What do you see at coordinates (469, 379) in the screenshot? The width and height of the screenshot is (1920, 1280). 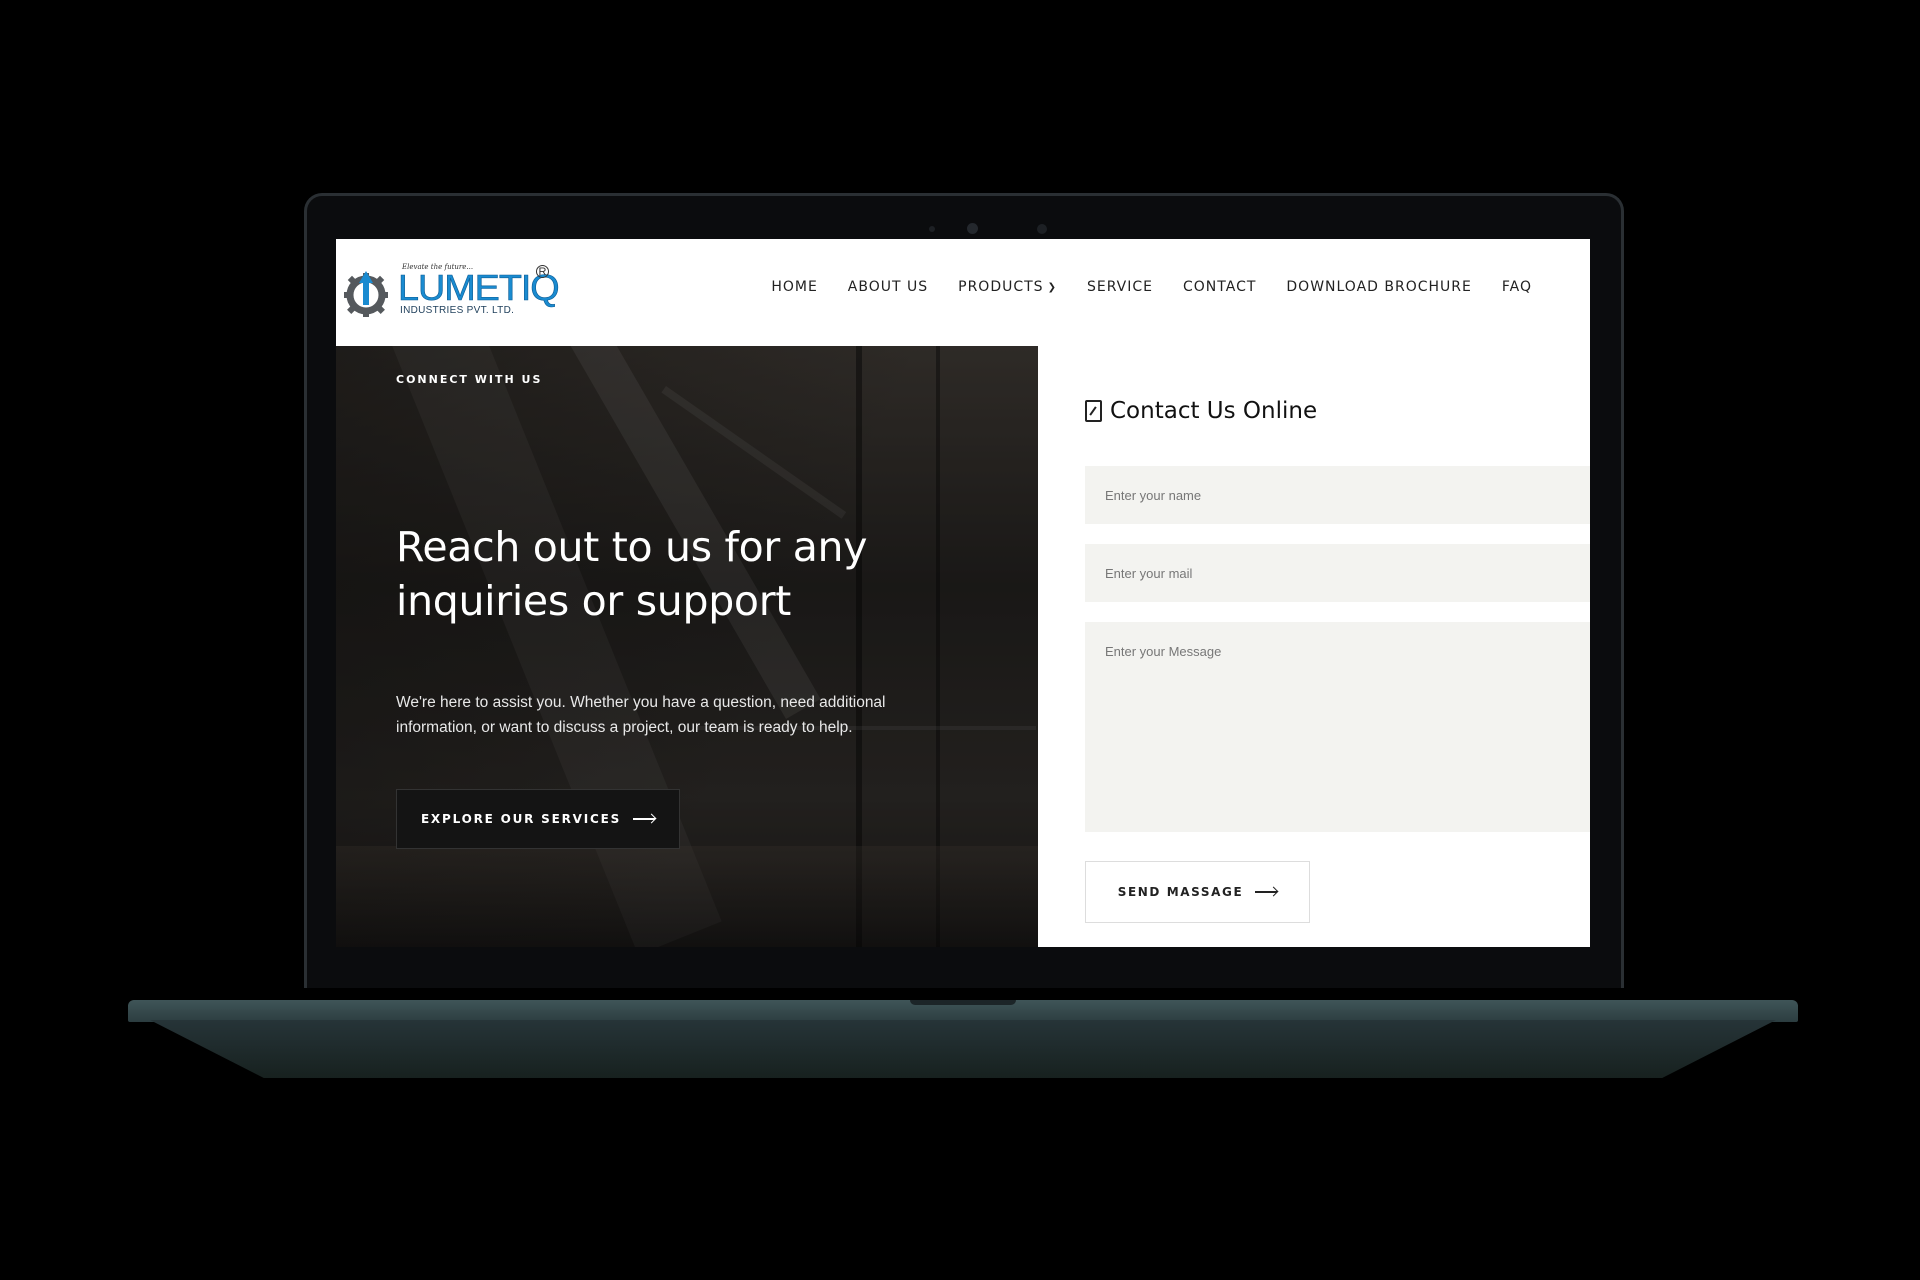 I see `hero-eyebrow: CONNECT WITH US` at bounding box center [469, 379].